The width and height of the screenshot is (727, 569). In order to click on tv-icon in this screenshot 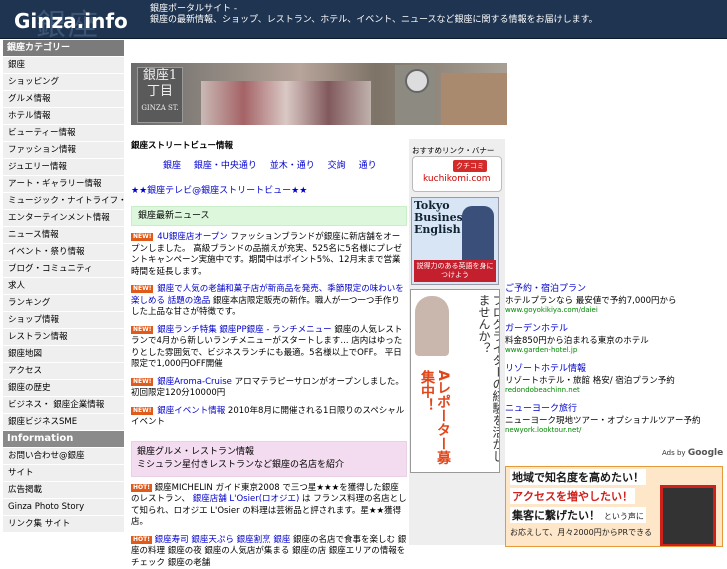, I will do `click(688, 516)`.